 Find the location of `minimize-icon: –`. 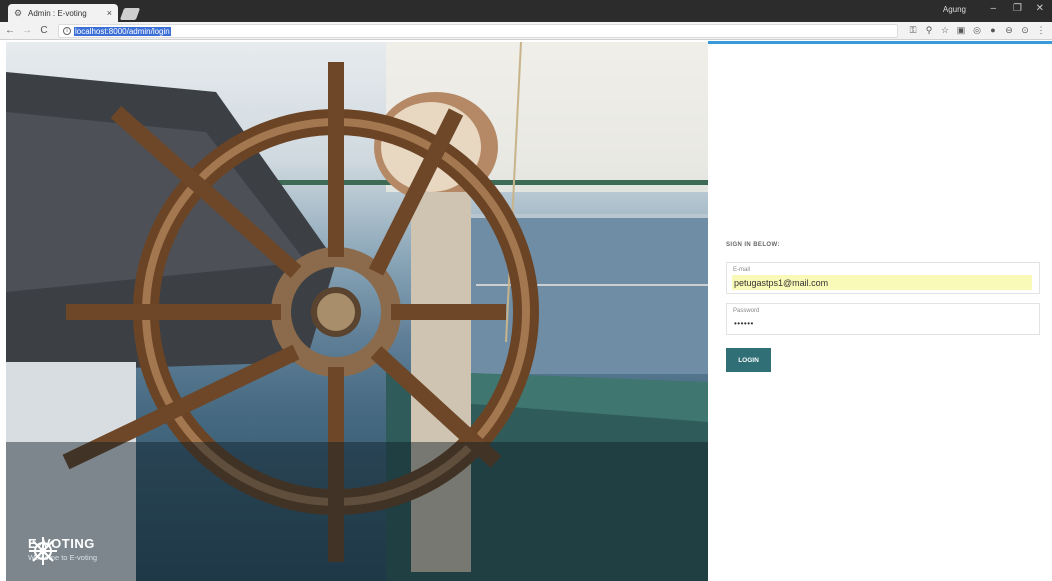

minimize-icon: – is located at coordinates (993, 8).